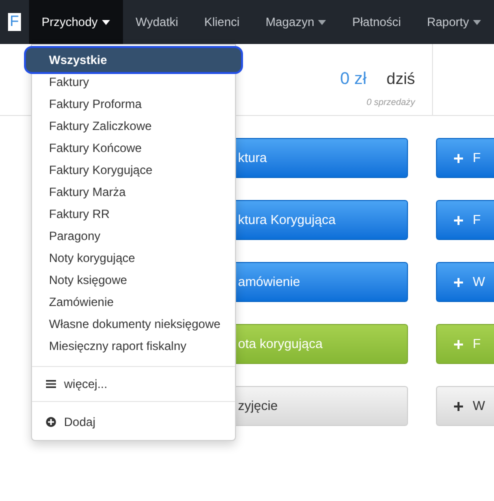 Image resolution: width=494 pixels, height=501 pixels. Describe the element at coordinates (133, 170) in the screenshot. I see `menu-item: Faktury Korygujące` at that location.